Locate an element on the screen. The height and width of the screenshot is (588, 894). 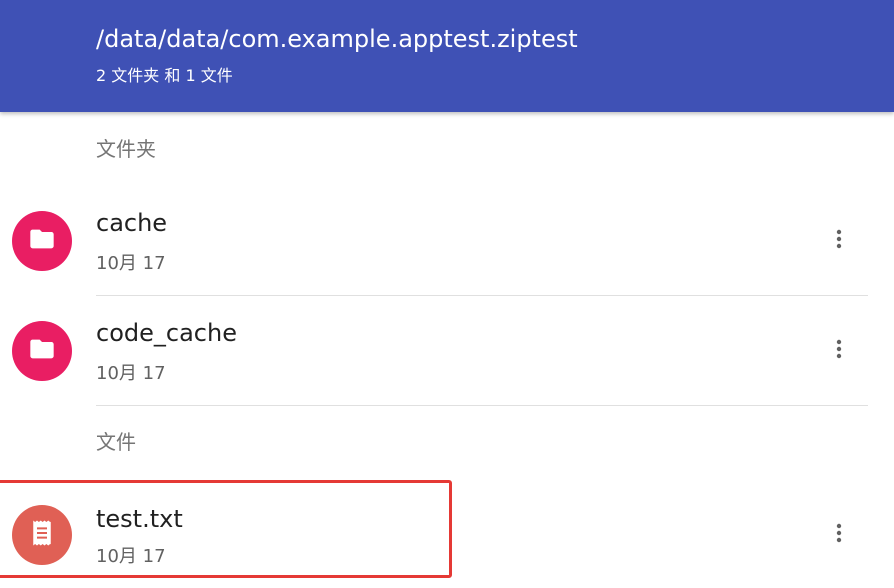
file-avatar is located at coordinates (42, 535).